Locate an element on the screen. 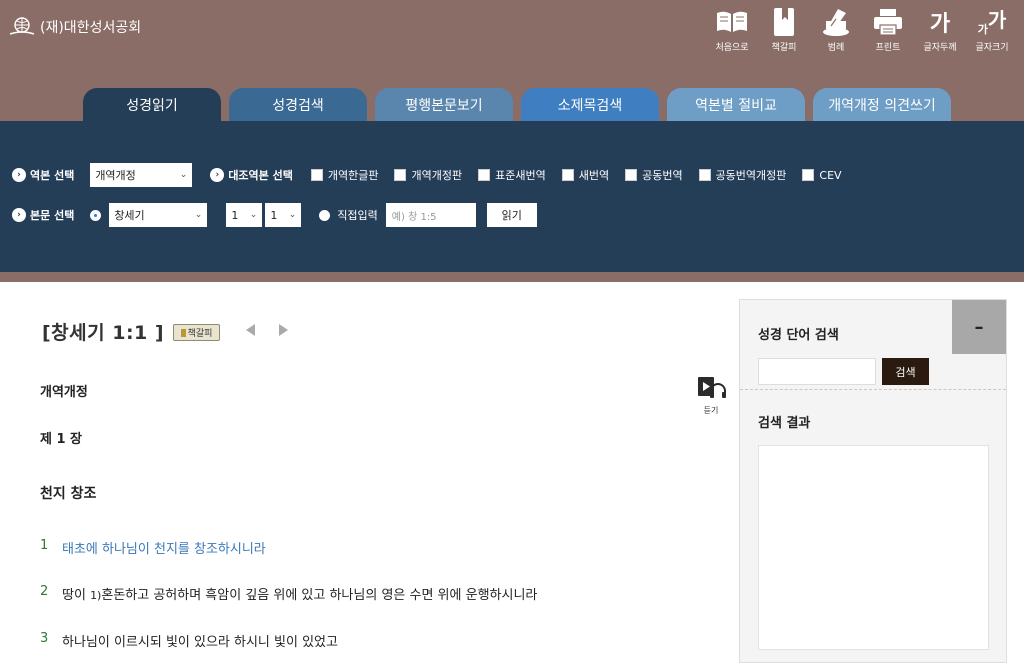  legend-tool-button: 범례 is located at coordinates (836, 29).